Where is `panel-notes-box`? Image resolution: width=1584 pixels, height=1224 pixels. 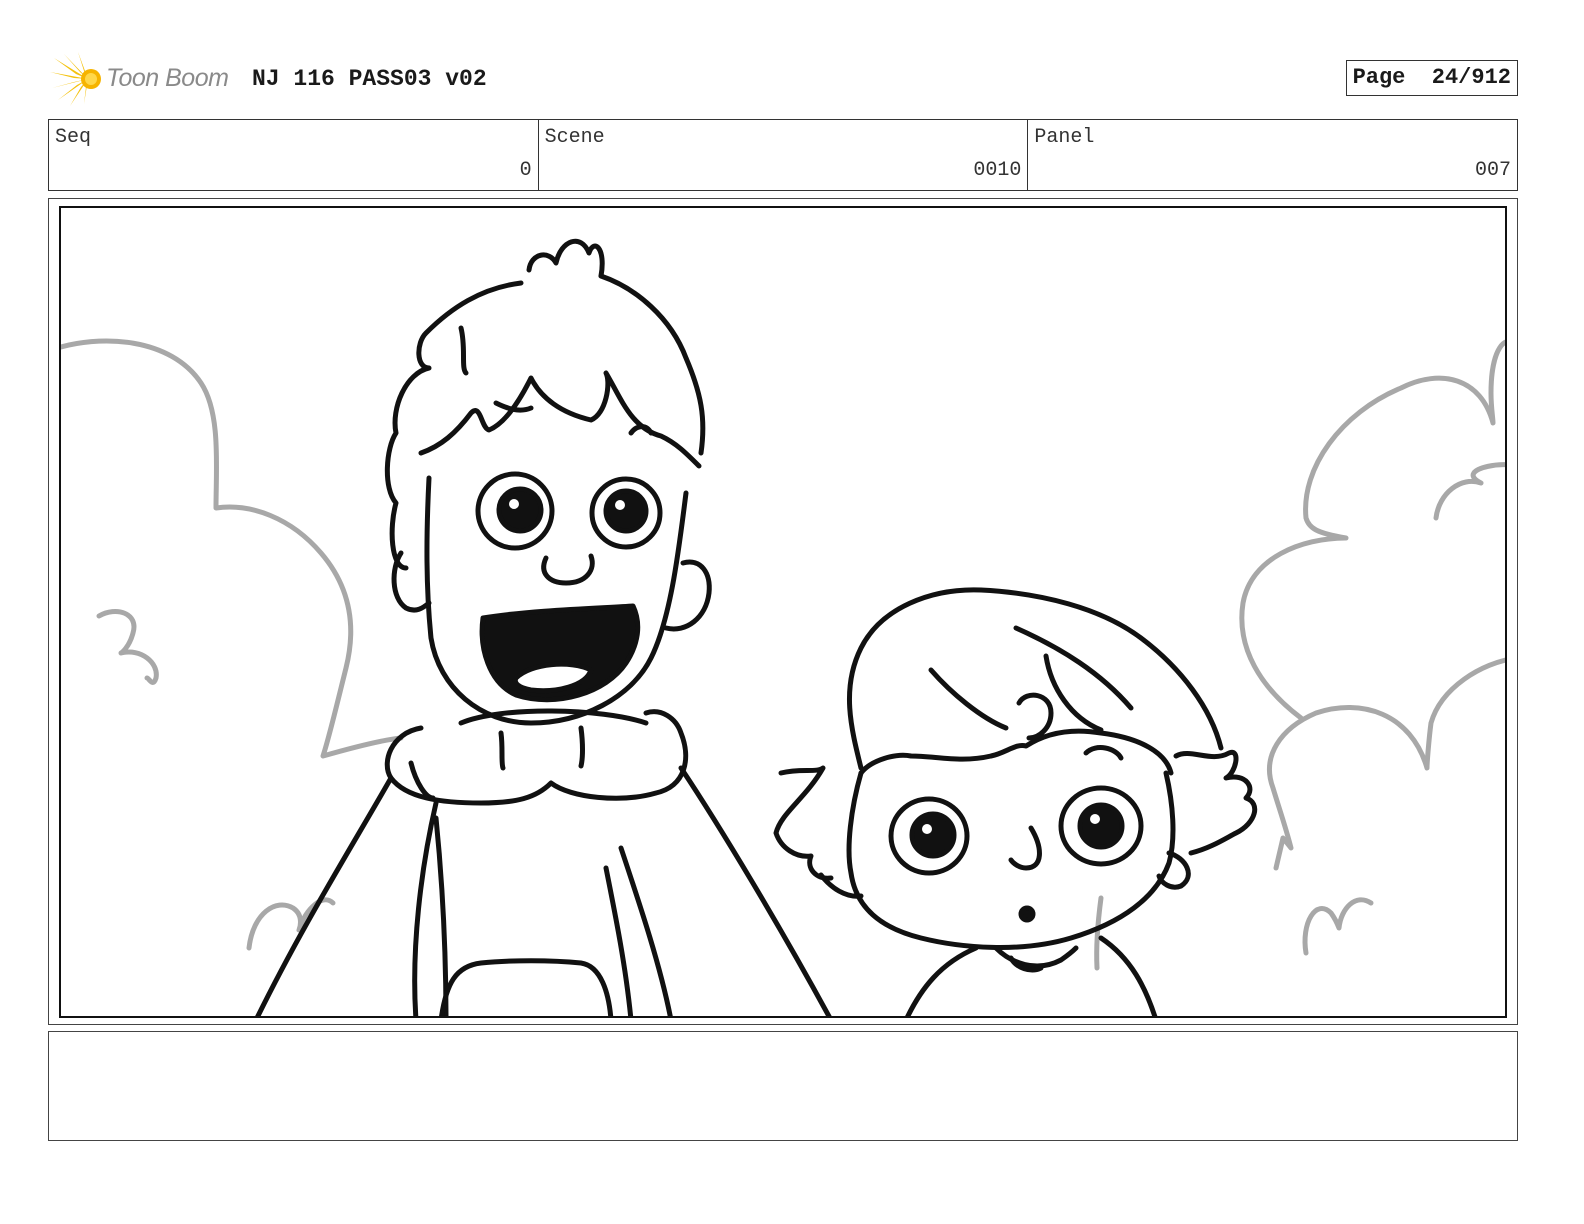 panel-notes-box is located at coordinates (783, 1086).